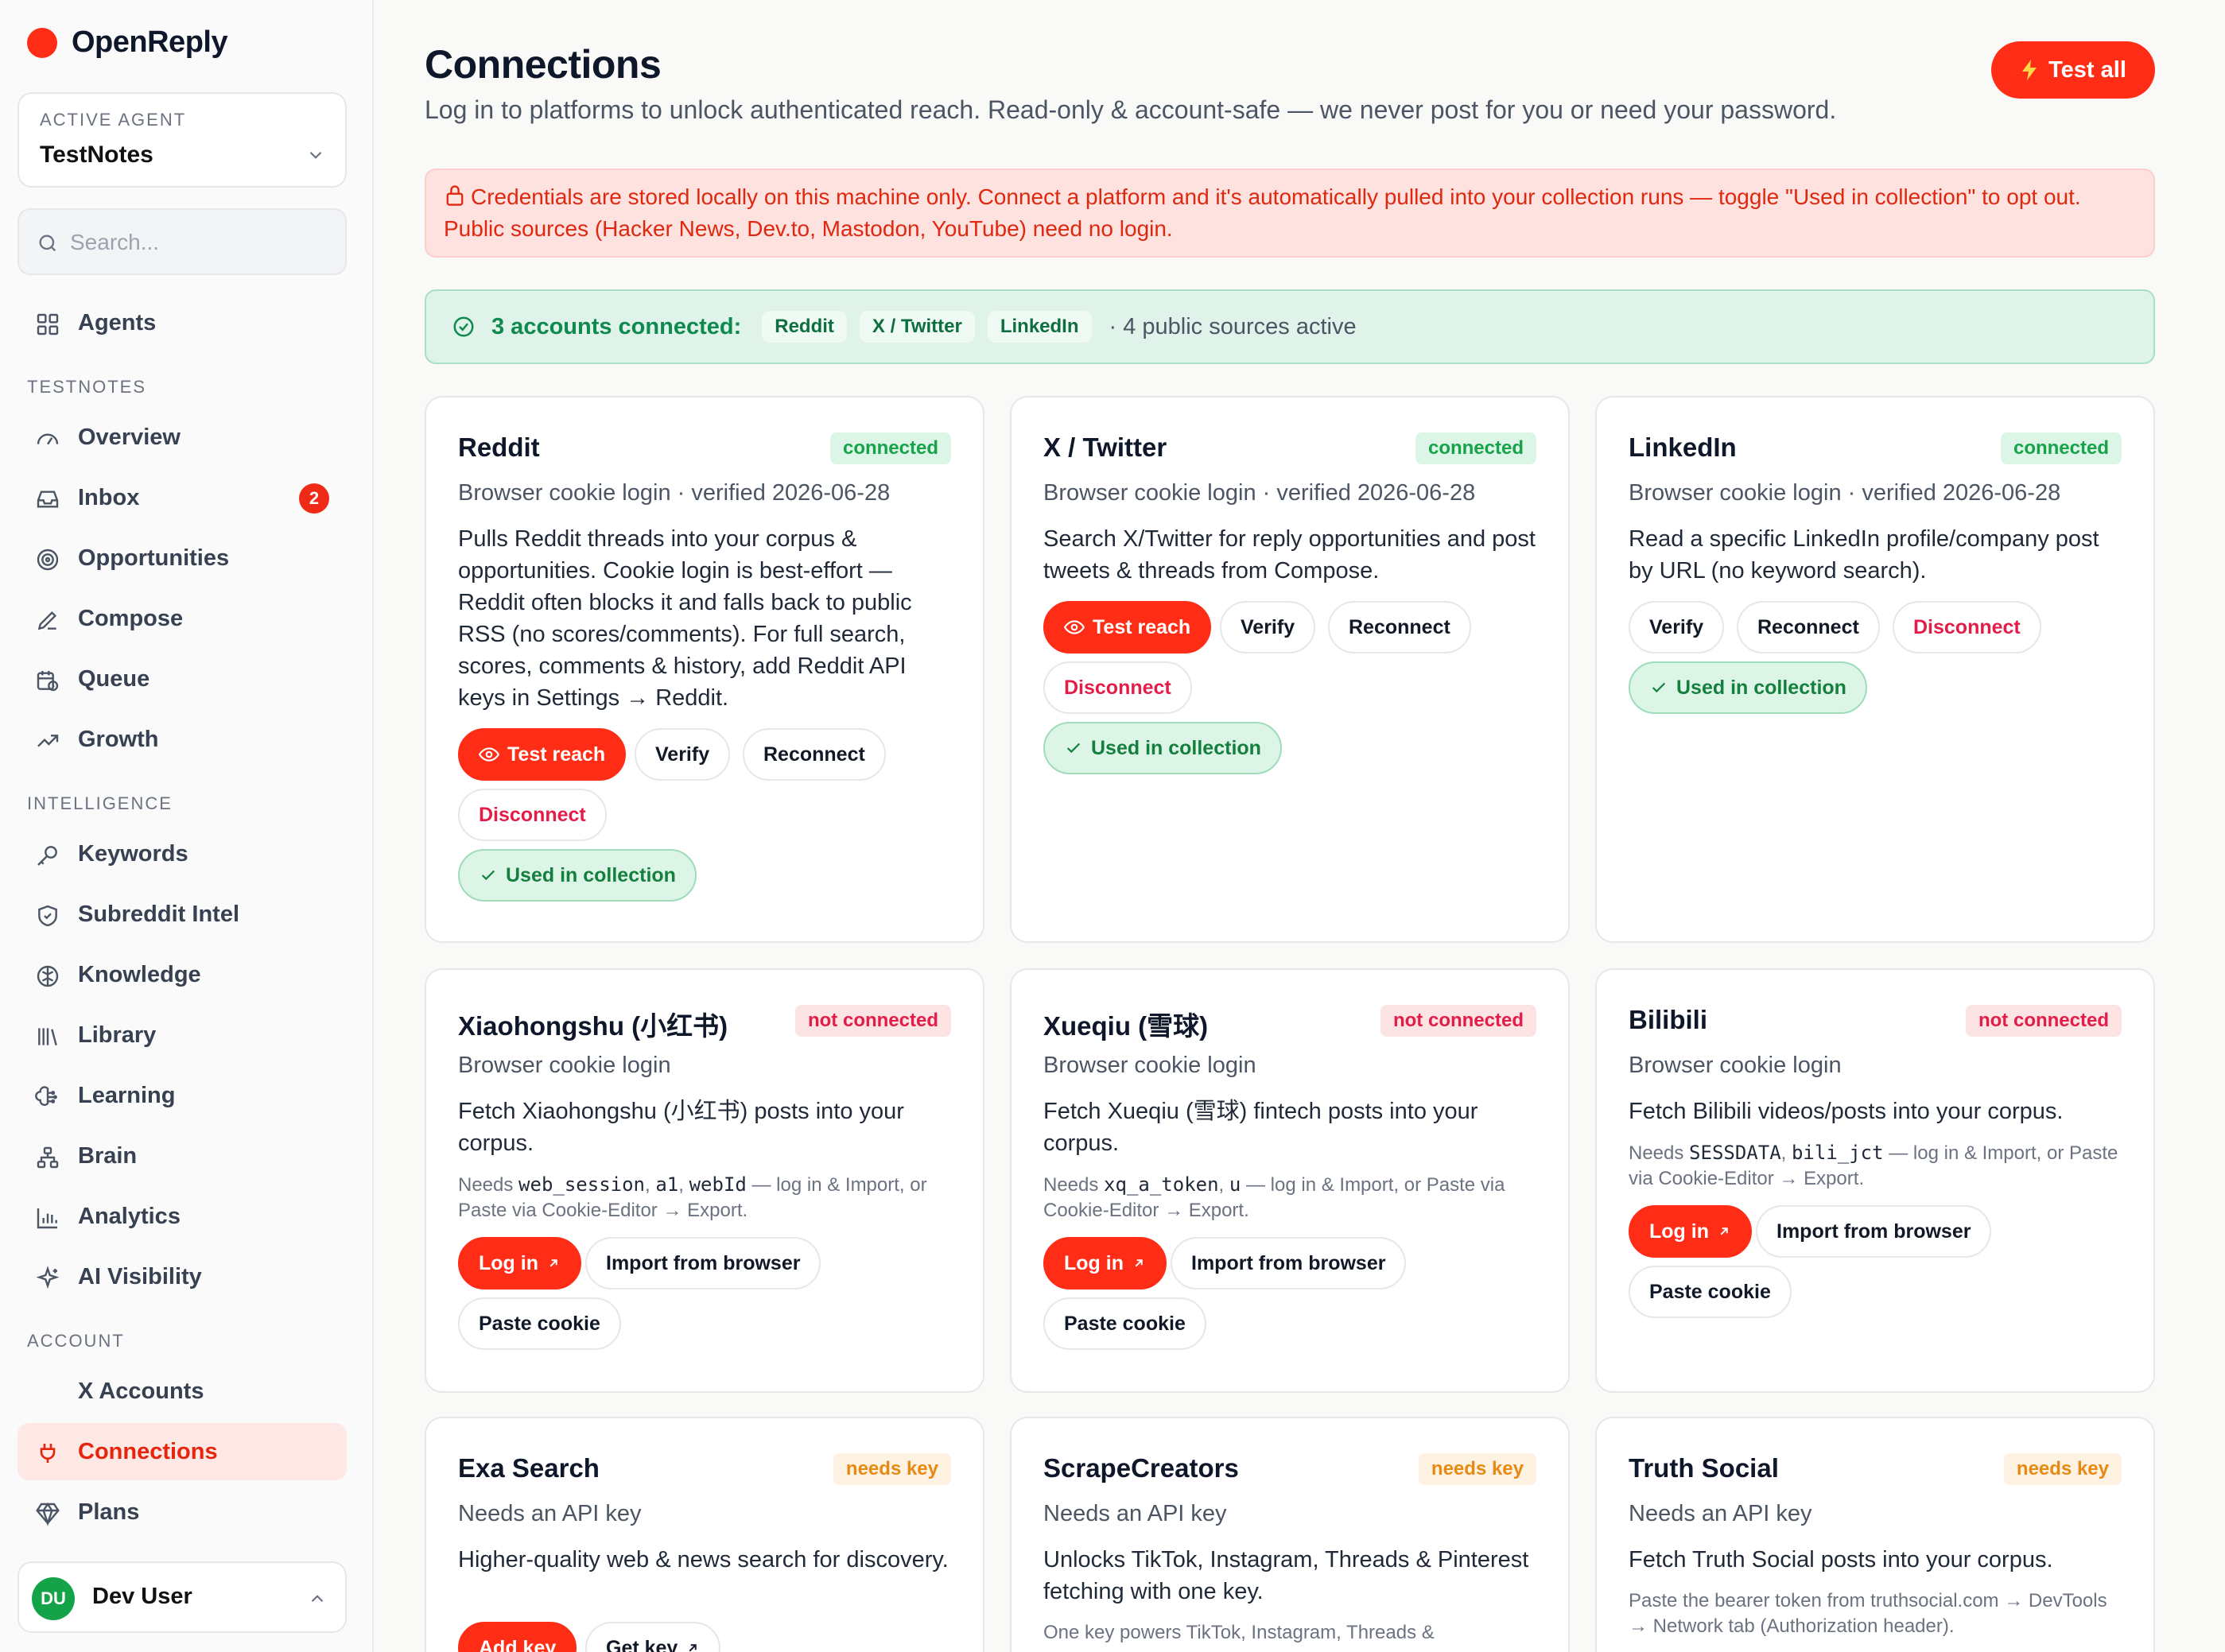  I want to click on get-key-button: Get key, so click(653, 1637).